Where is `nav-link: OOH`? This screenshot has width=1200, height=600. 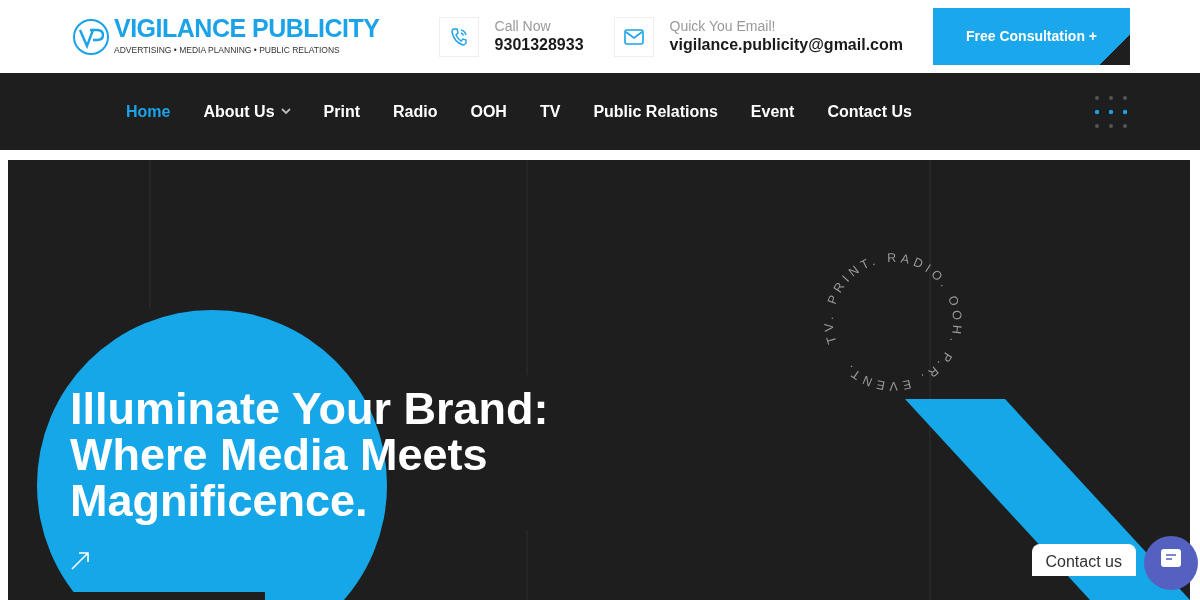 nav-link: OOH is located at coordinates (488, 111).